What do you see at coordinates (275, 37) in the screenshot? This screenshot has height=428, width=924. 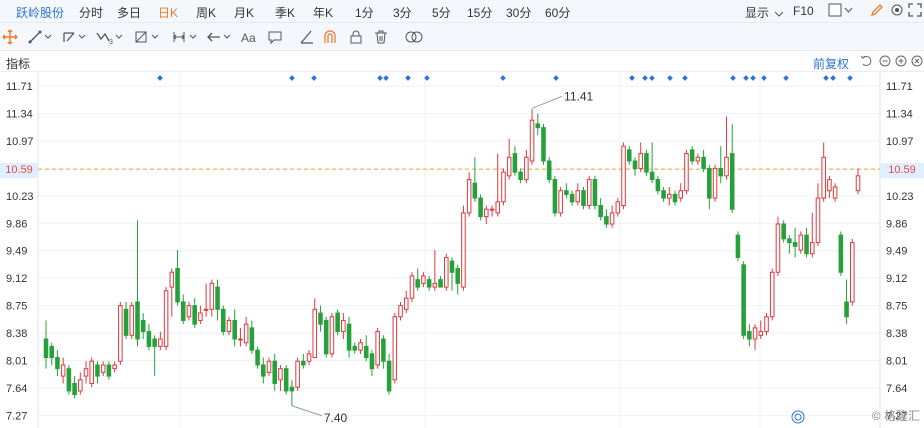 I see `comment-icon` at bounding box center [275, 37].